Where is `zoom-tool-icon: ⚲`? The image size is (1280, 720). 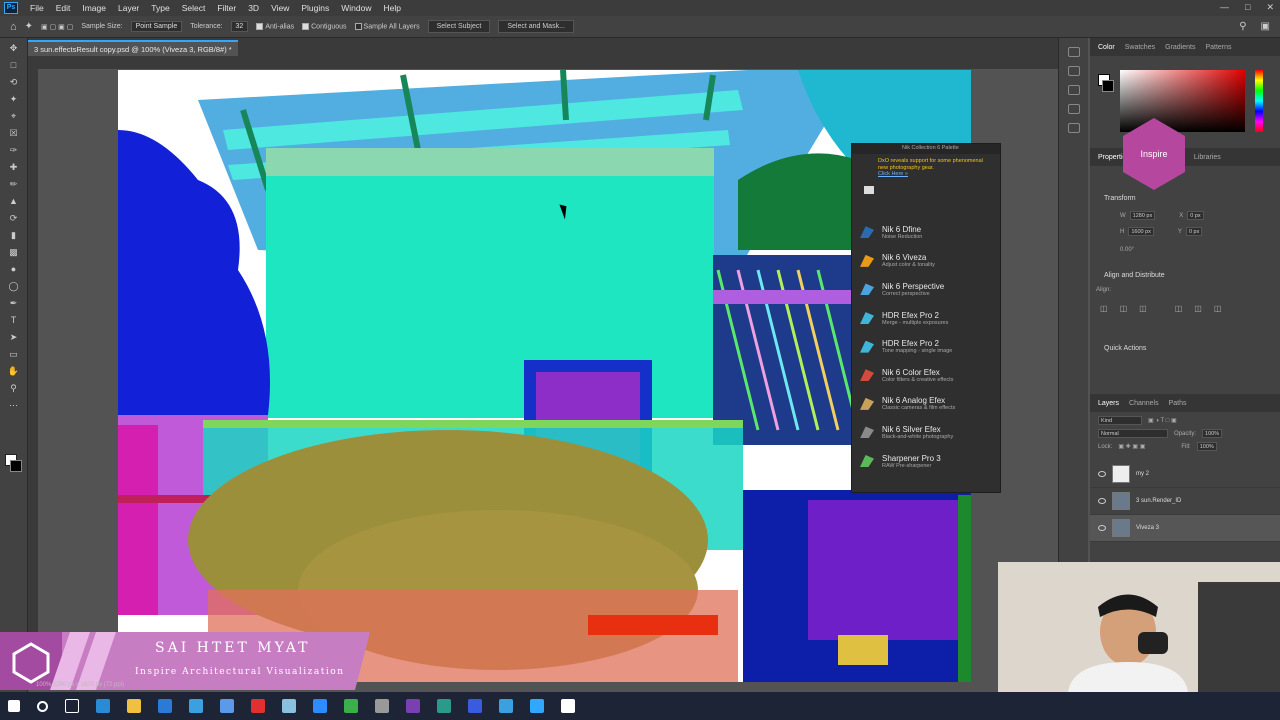 zoom-tool-icon: ⚲ is located at coordinates (14, 388).